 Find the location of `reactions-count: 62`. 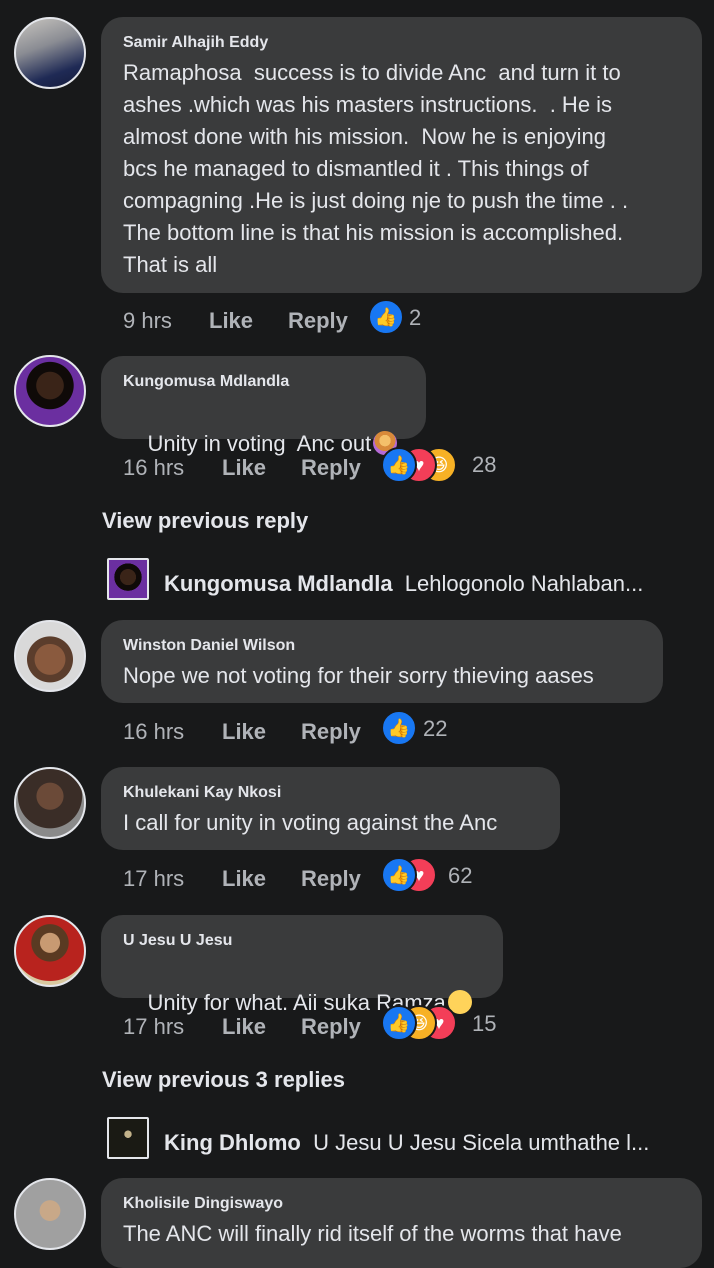

reactions-count: 62 is located at coordinates (460, 876).